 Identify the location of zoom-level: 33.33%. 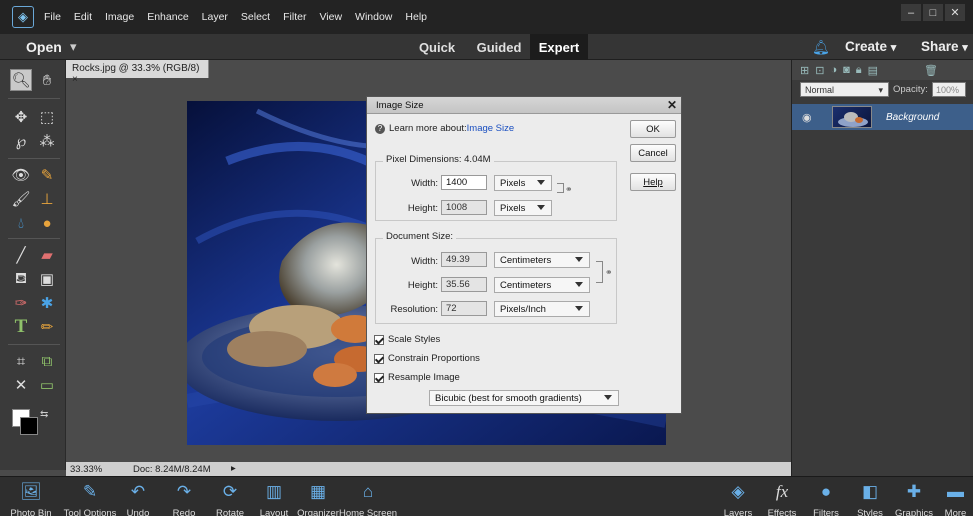
(86, 469).